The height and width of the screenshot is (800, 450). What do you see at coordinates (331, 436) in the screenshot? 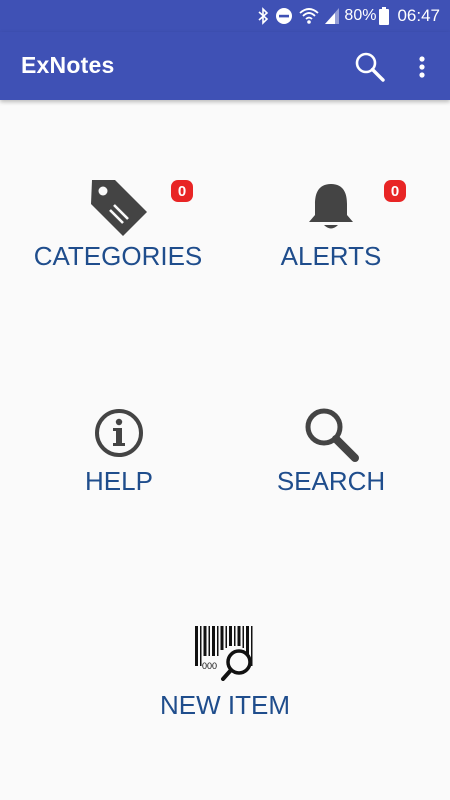
I see `magnifier-icon` at bounding box center [331, 436].